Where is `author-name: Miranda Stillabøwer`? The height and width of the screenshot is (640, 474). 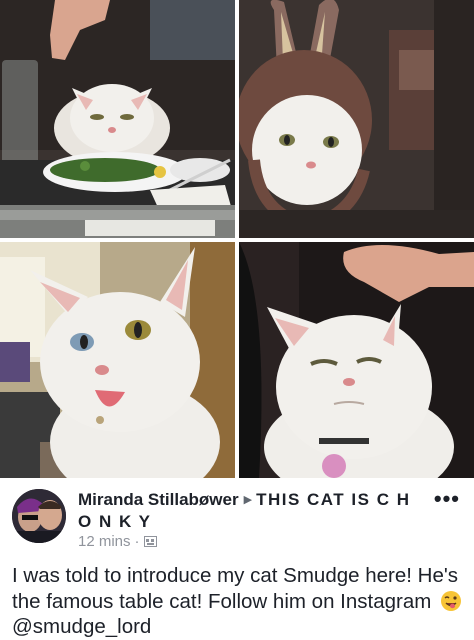 author-name: Miranda Stillabøwer is located at coordinates (158, 499).